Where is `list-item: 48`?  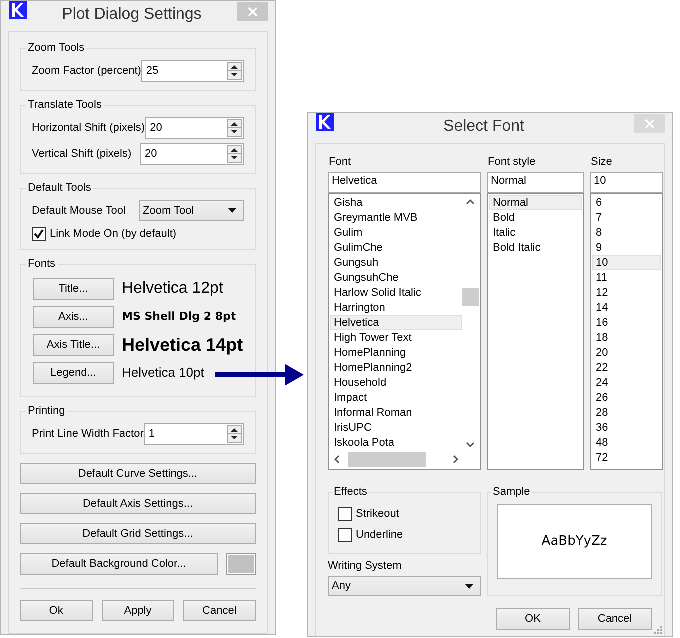
list-item: 48 is located at coordinates (626, 442).